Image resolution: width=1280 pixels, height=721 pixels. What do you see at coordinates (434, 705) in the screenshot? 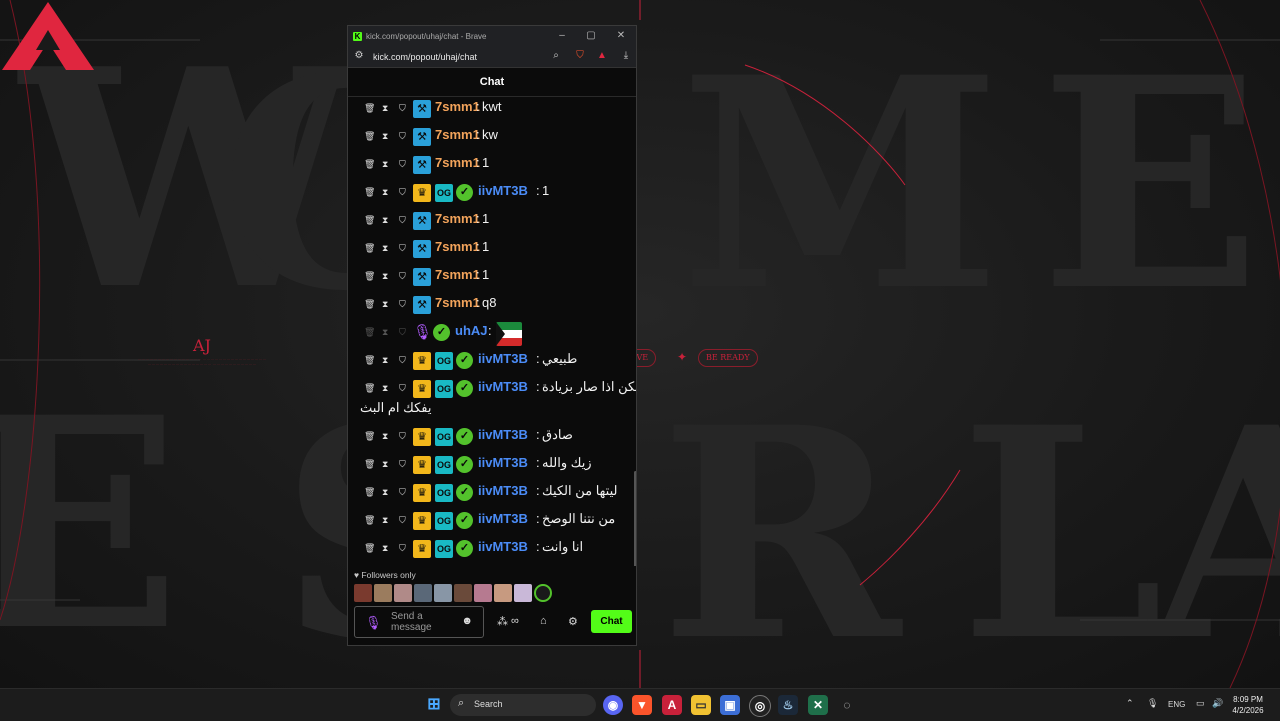
I see `start-windows-icon: ⊞` at bounding box center [434, 705].